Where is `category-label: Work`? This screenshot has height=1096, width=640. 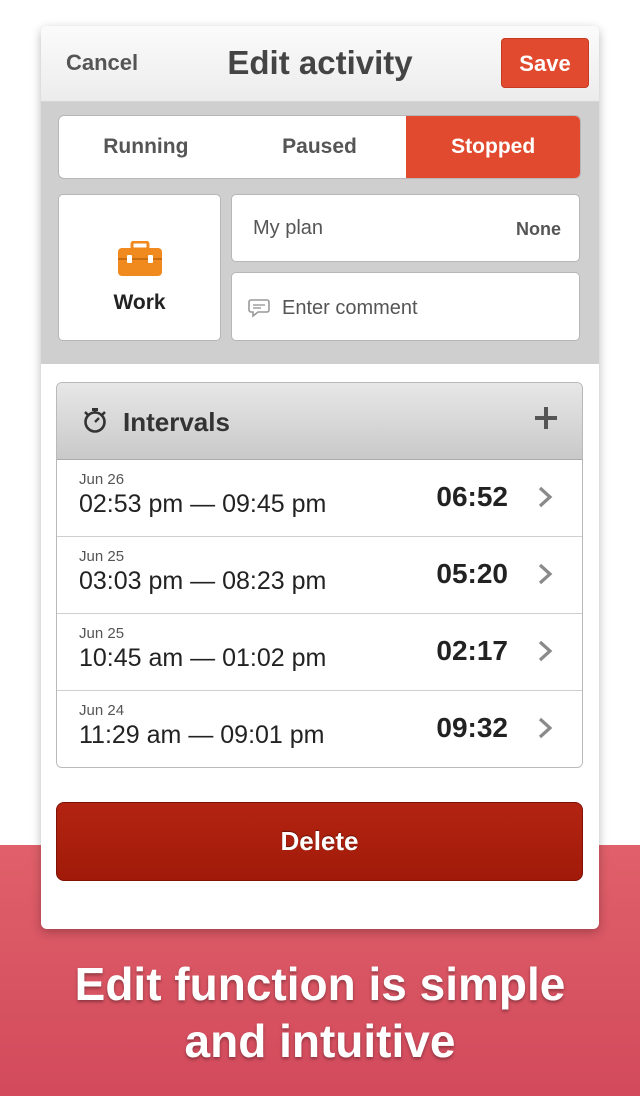
category-label: Work is located at coordinates (139, 302).